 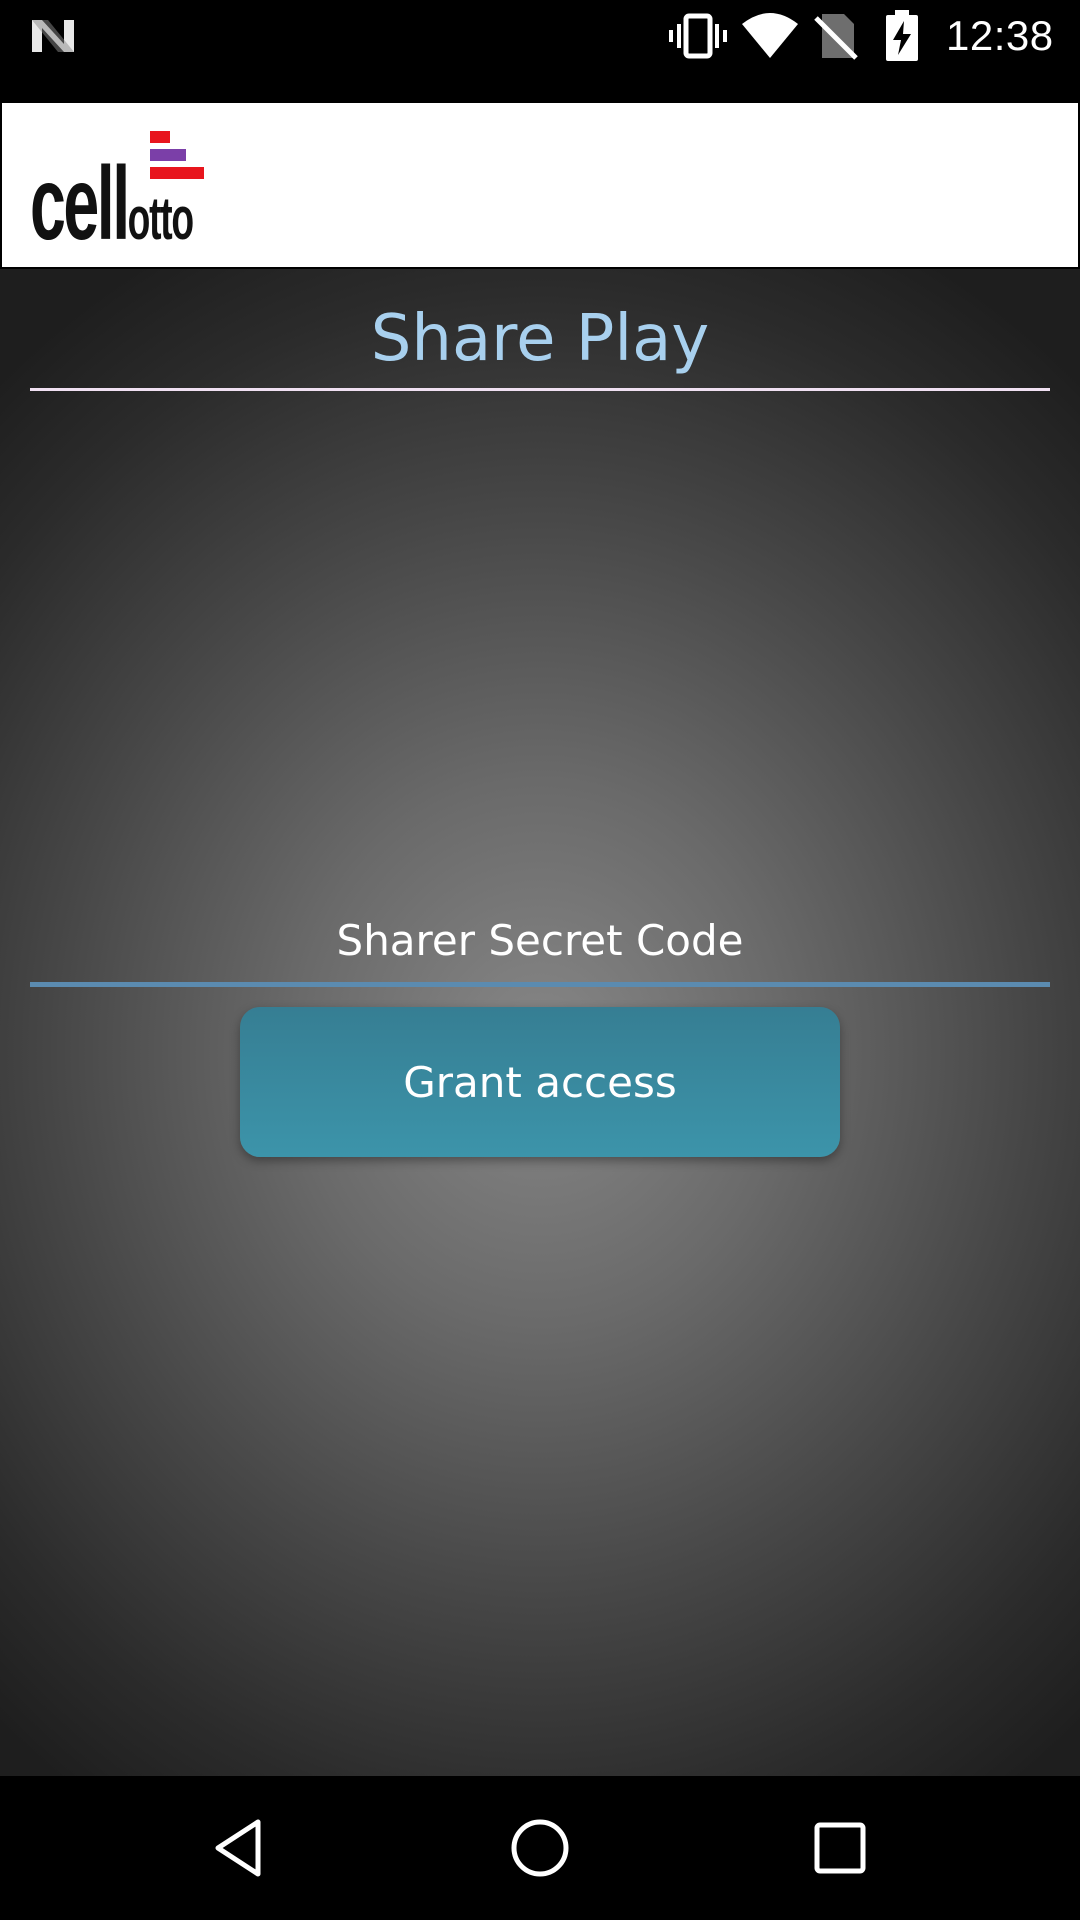 I want to click on status-bar: 12:38, so click(x=540, y=50).